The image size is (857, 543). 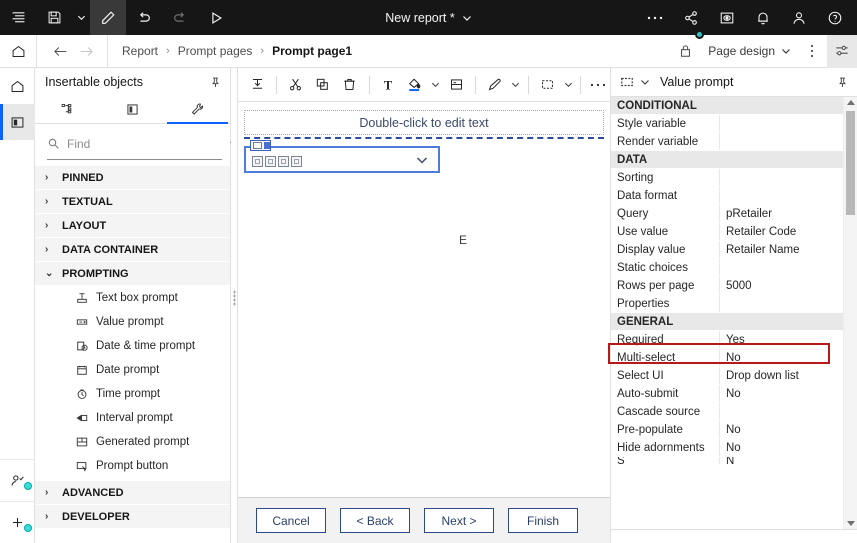 What do you see at coordinates (132, 226) in the screenshot?
I see `group-layout: › LAYOUT` at bounding box center [132, 226].